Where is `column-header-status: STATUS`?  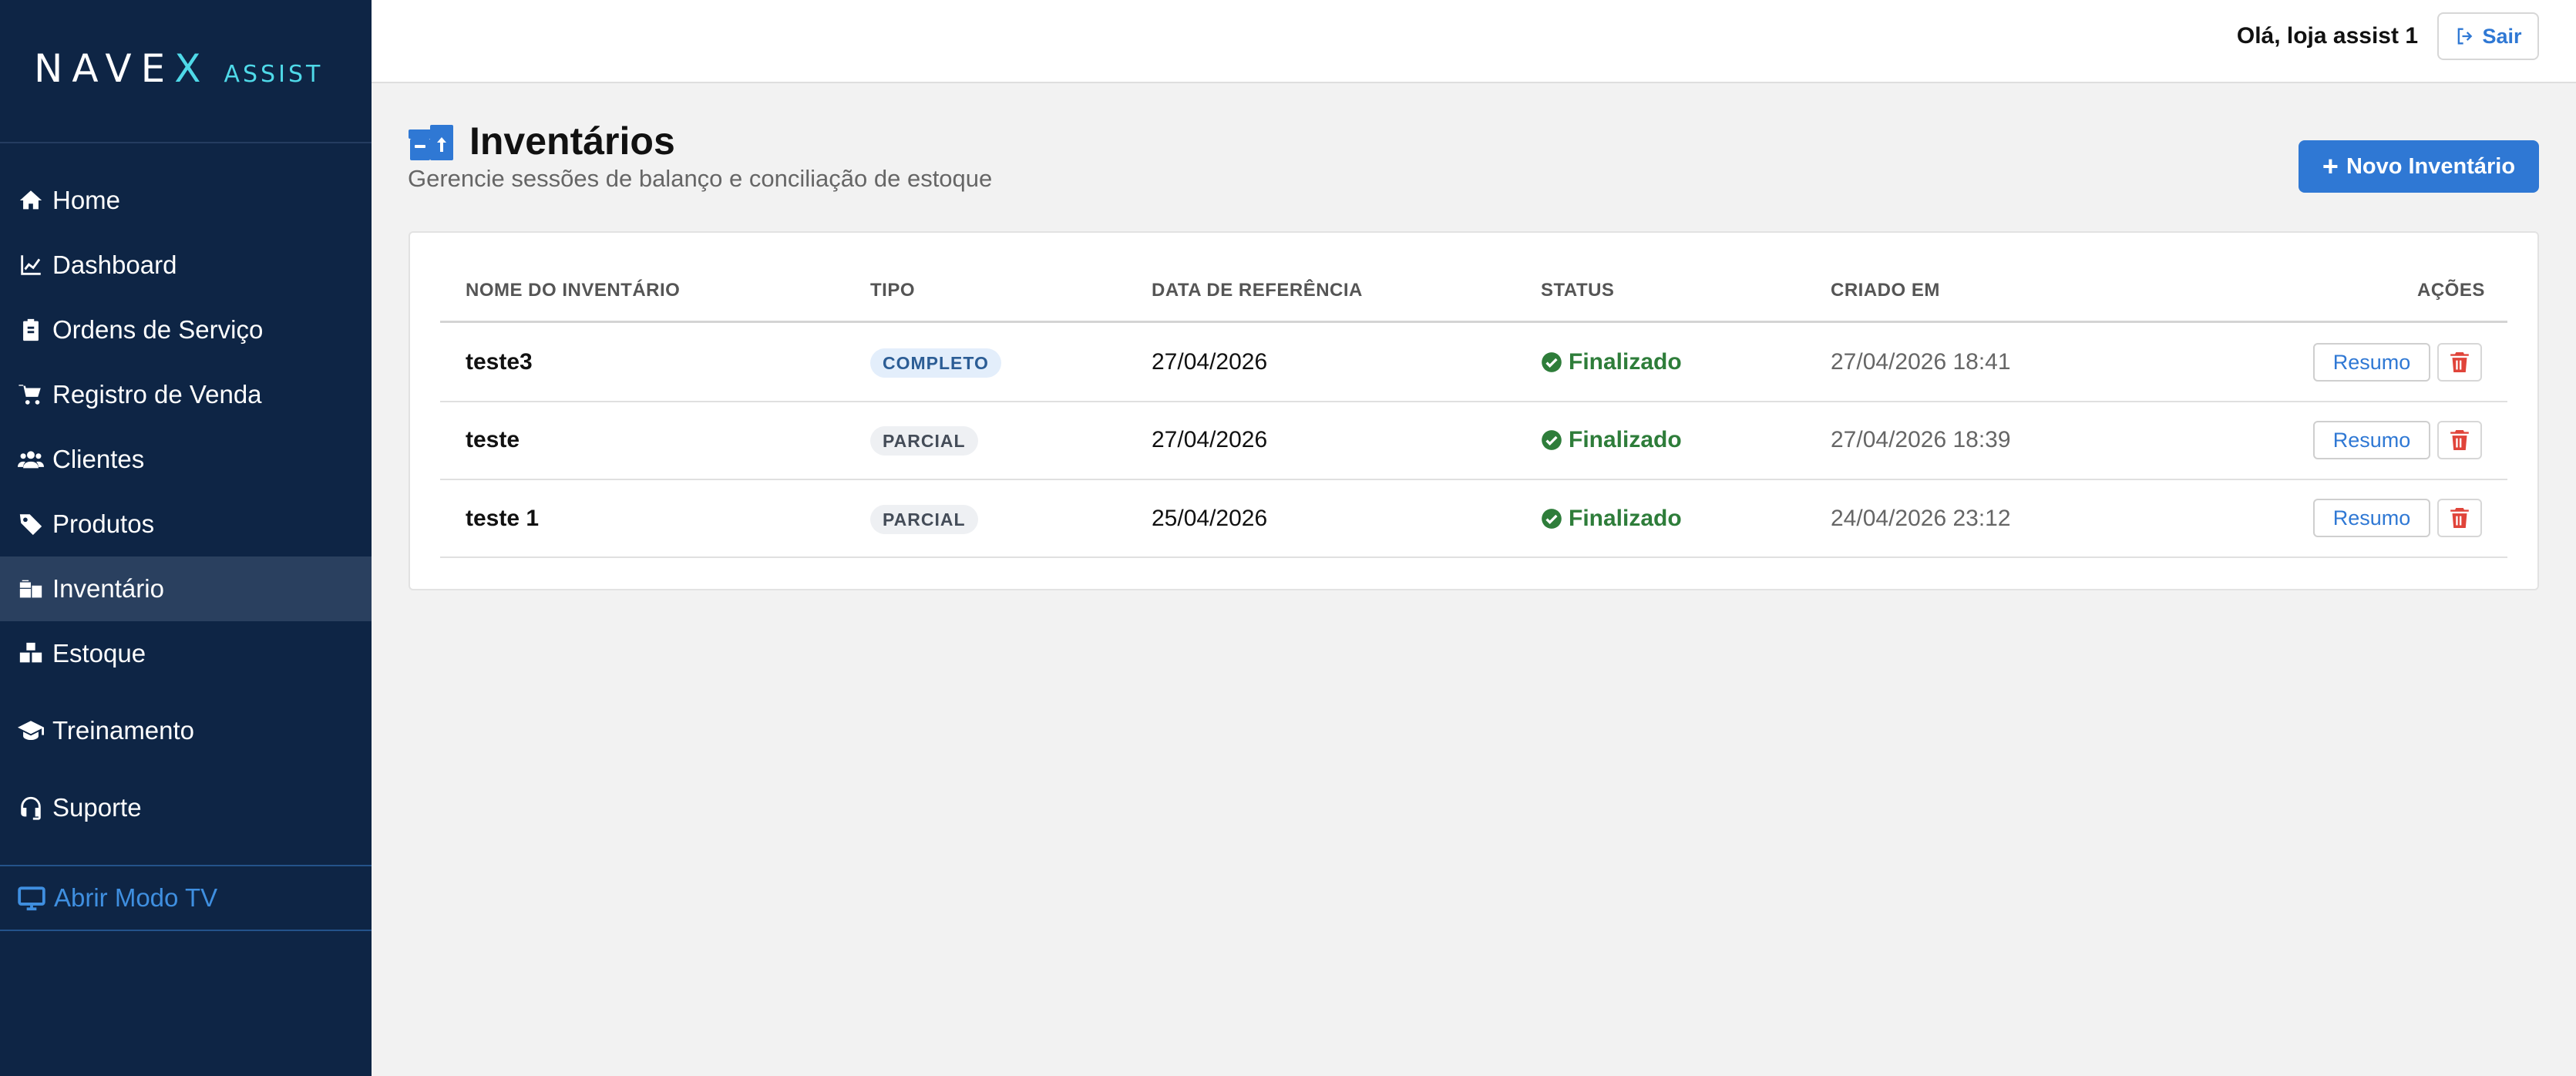 column-header-status: STATUS is located at coordinates (1577, 290).